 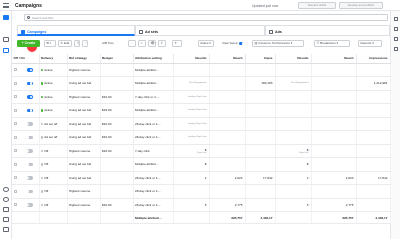 I want to click on search-input: Search and filter, so click(x=43, y=18).